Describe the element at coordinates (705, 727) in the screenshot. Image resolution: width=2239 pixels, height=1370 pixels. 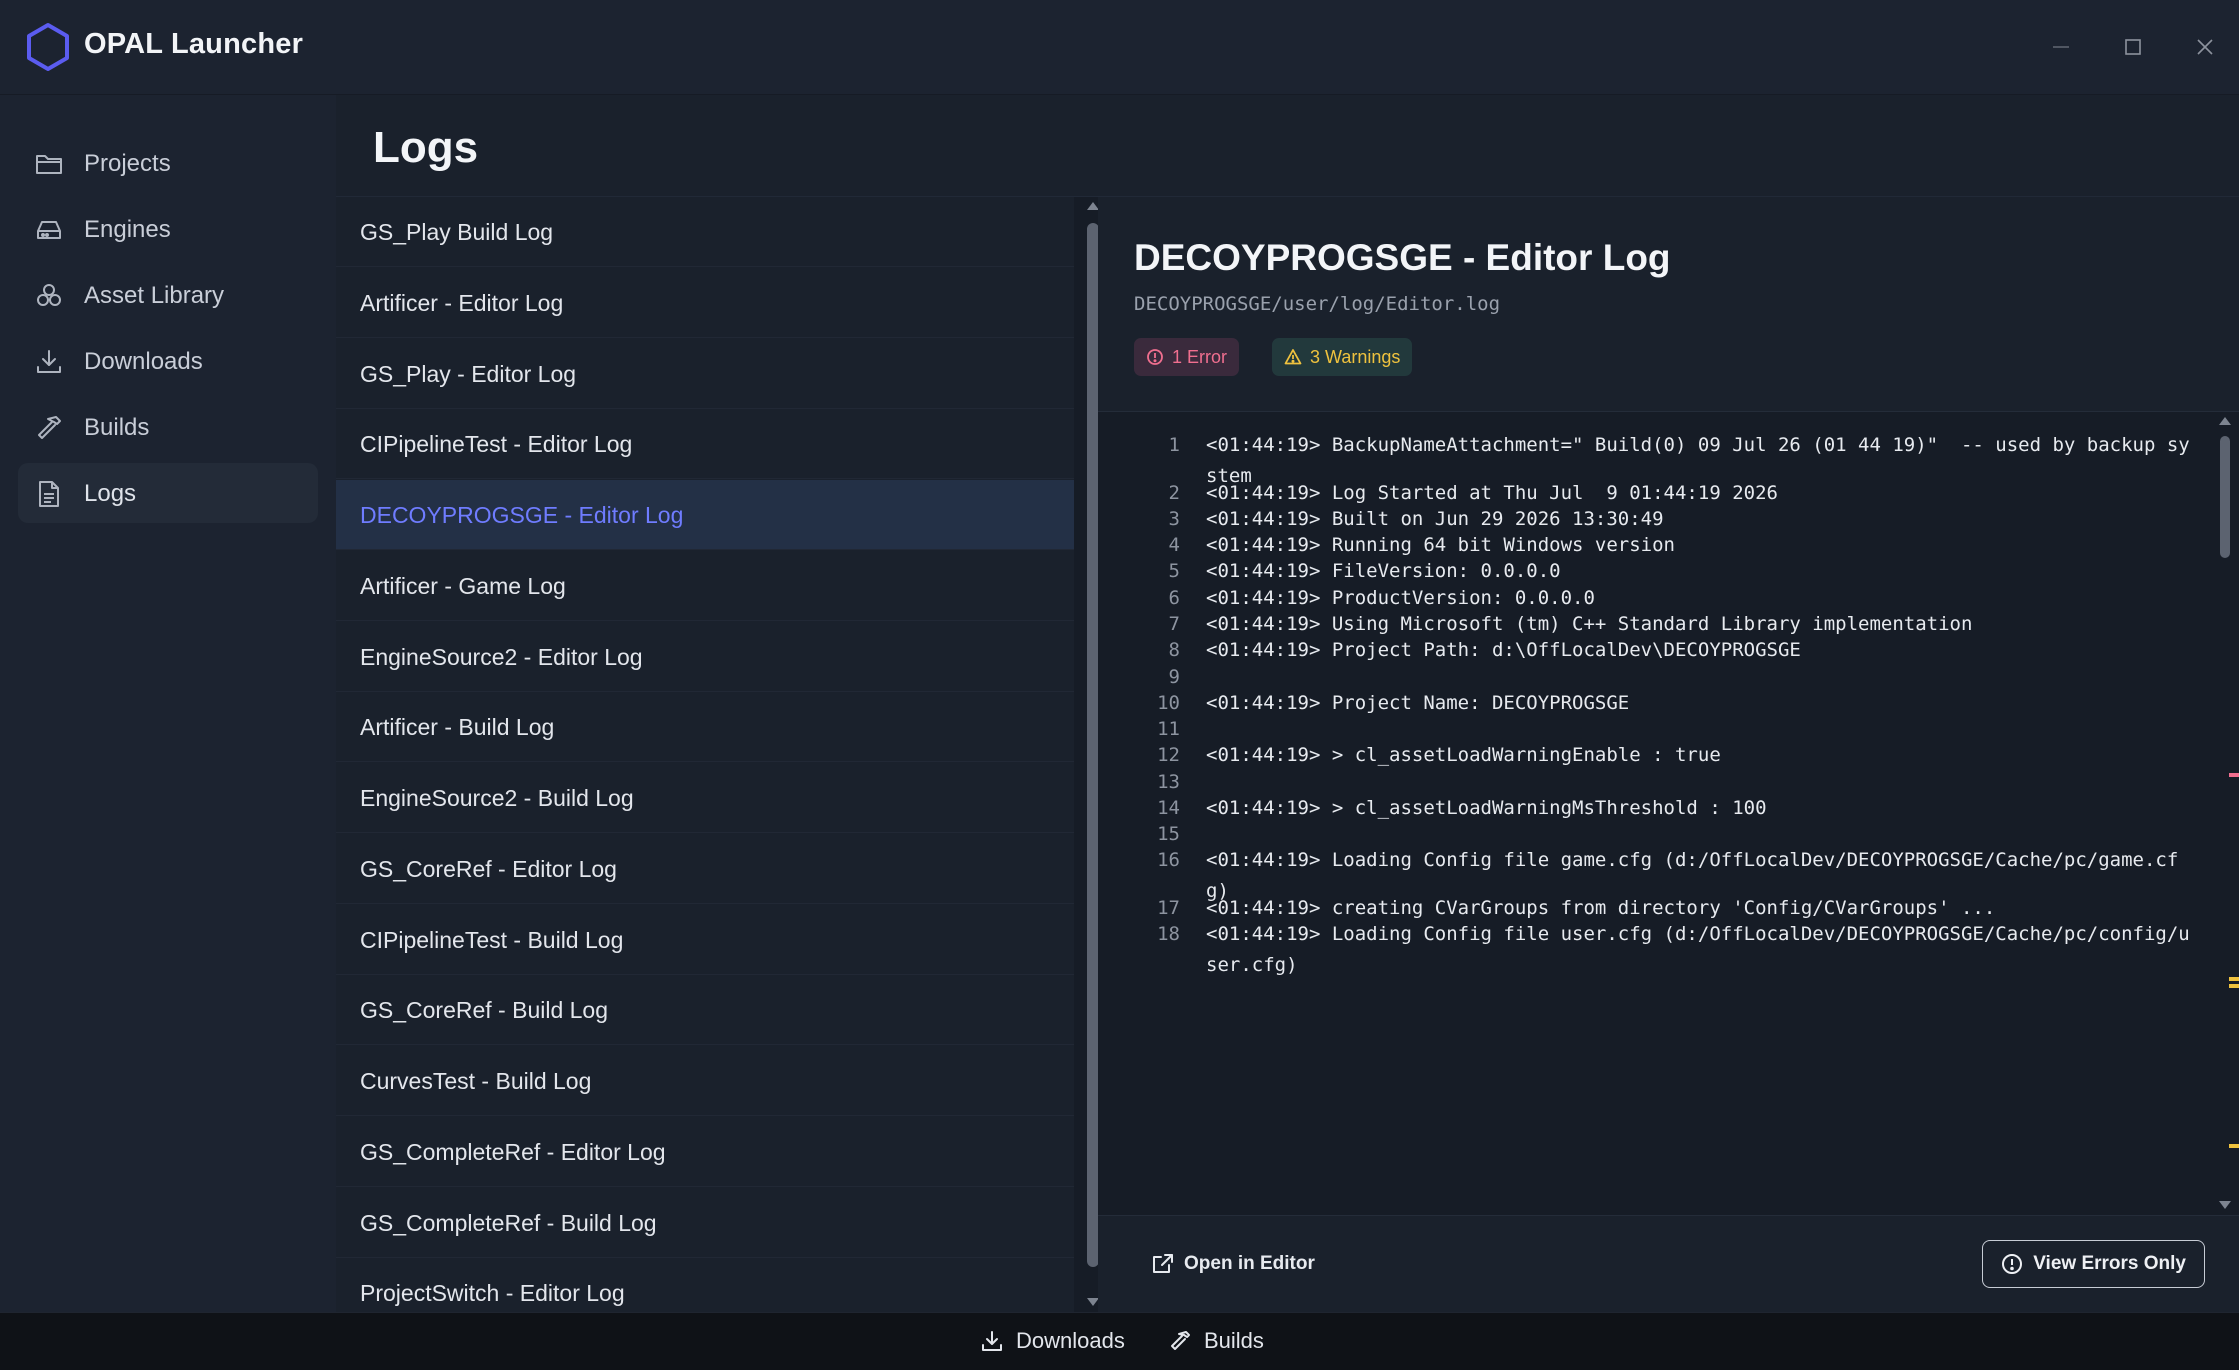
I see `list-item: Artificer - Build Log` at that location.